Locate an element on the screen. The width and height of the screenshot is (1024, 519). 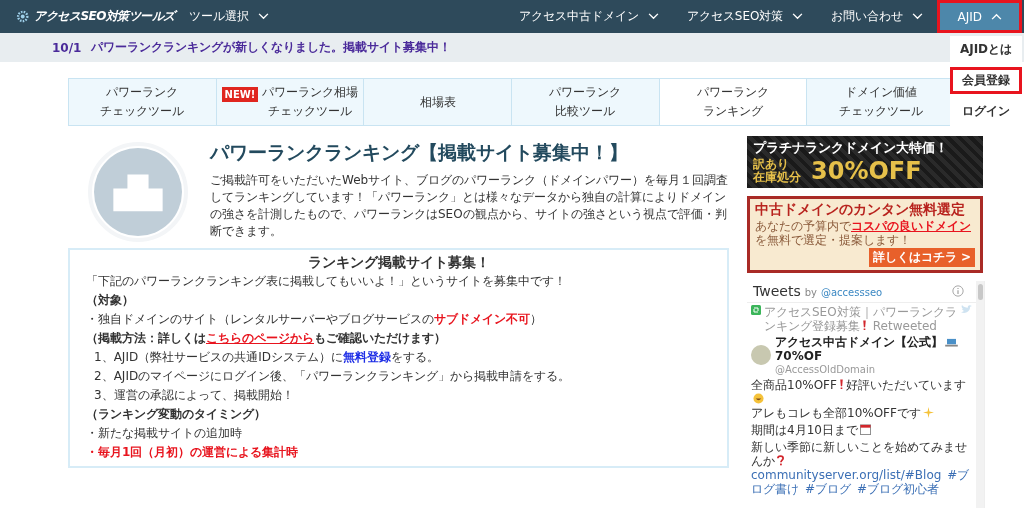
recruit-line: ・独自ドメインのサイト（レンタルサーバーやブログサービスのサブドメイン不可） is located at coordinates (314, 319).